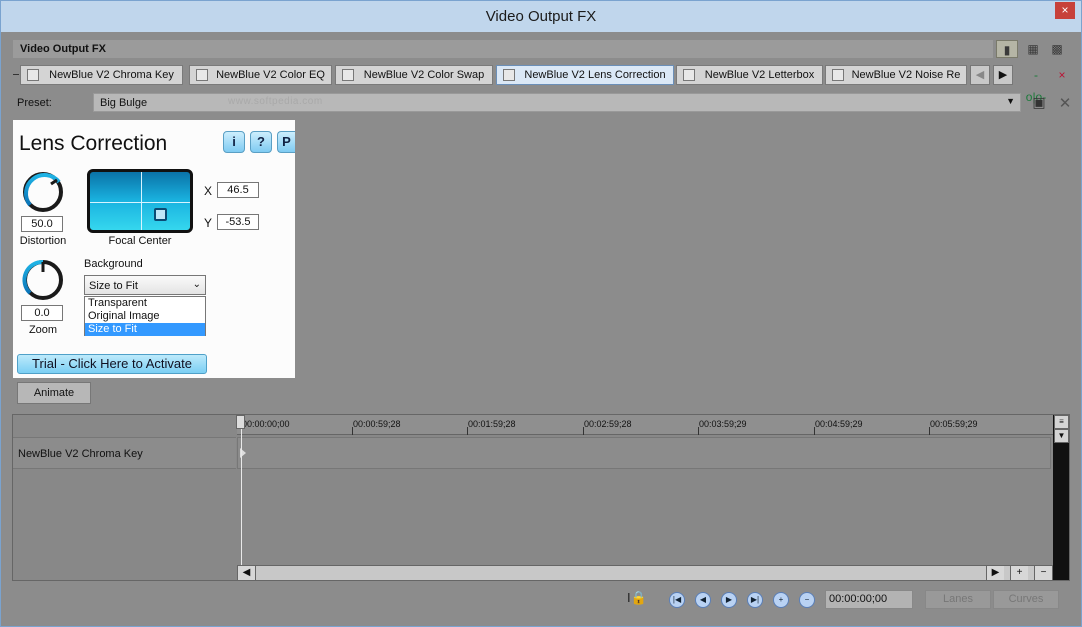 This screenshot has height=627, width=1082. What do you see at coordinates (261, 142) in the screenshot?
I see `help-button: ?` at bounding box center [261, 142].